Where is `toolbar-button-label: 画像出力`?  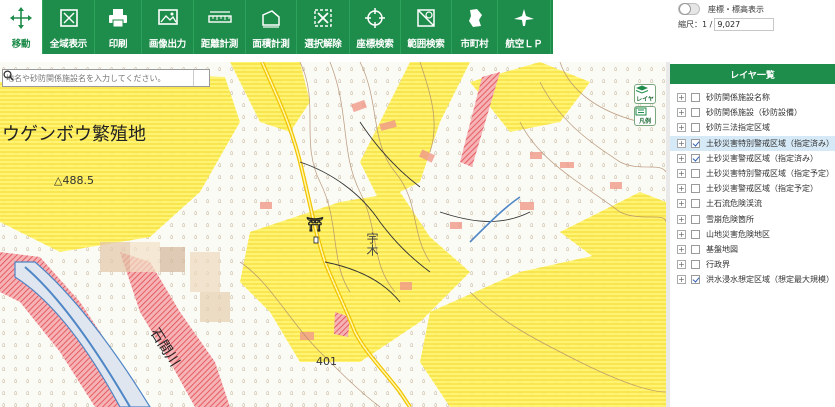 toolbar-button-label: 画像出力 is located at coordinates (167, 44).